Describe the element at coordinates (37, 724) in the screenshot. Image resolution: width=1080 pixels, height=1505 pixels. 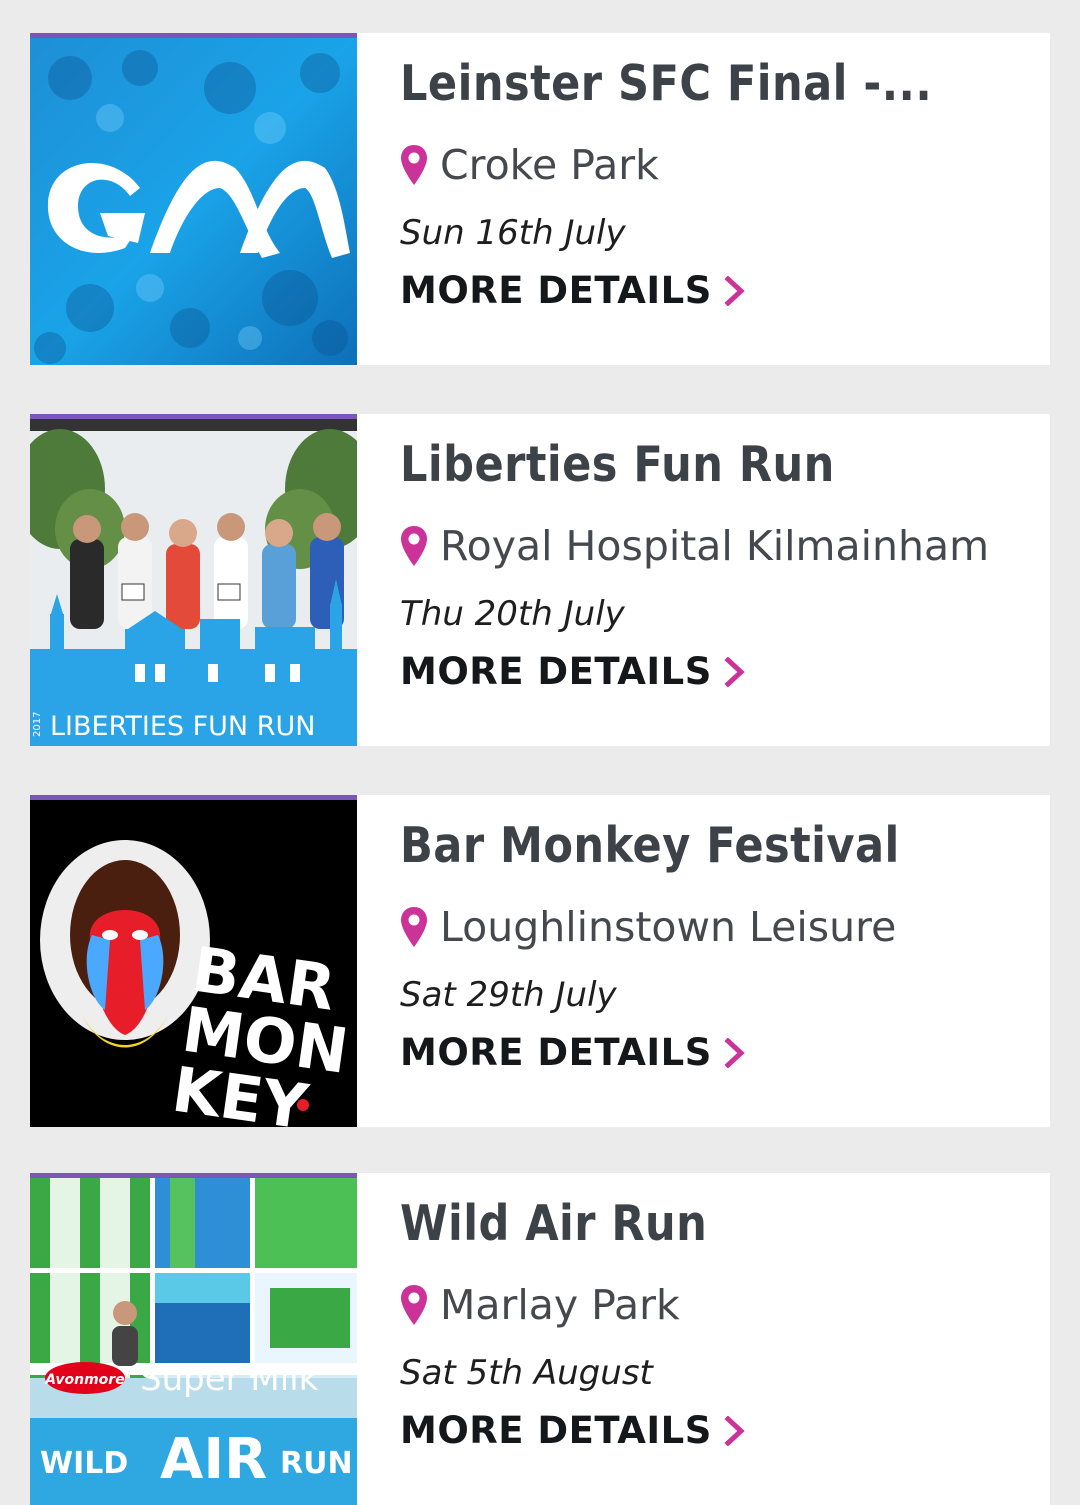
I see `image-year-text: 2017` at that location.